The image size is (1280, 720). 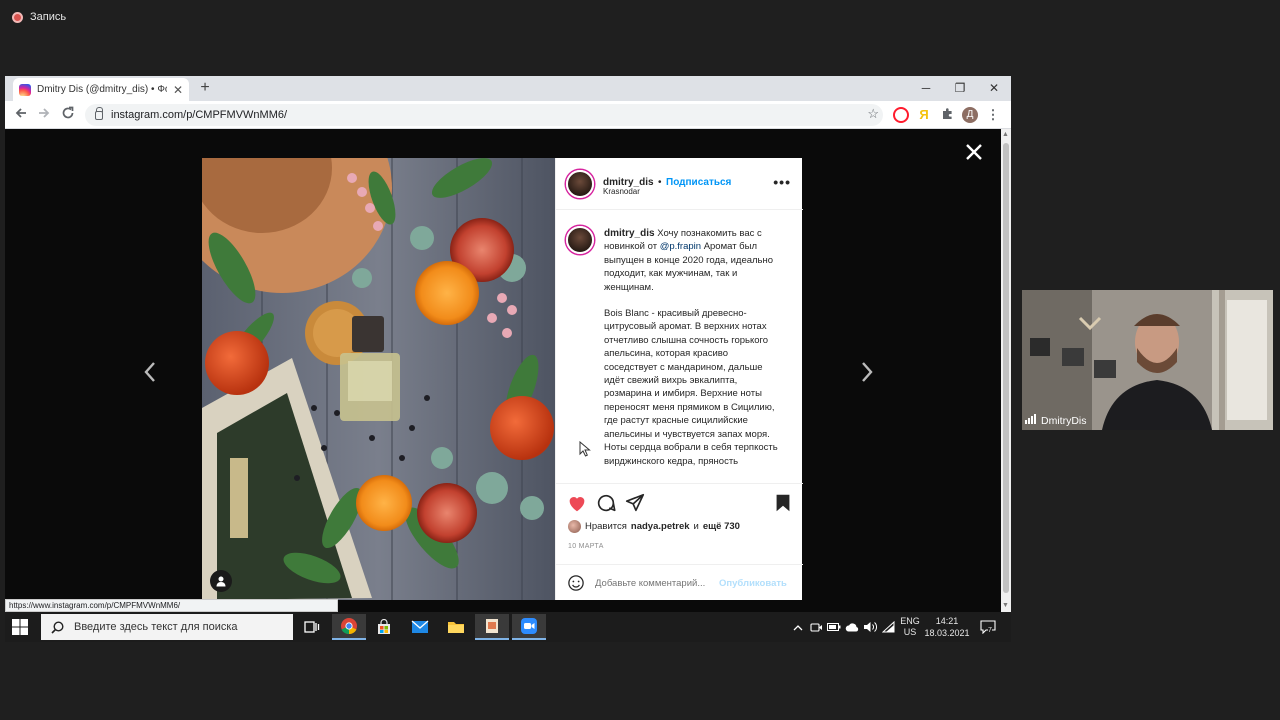 What do you see at coordinates (970, 115) in the screenshot?
I see `profile-avatar: Д` at bounding box center [970, 115].